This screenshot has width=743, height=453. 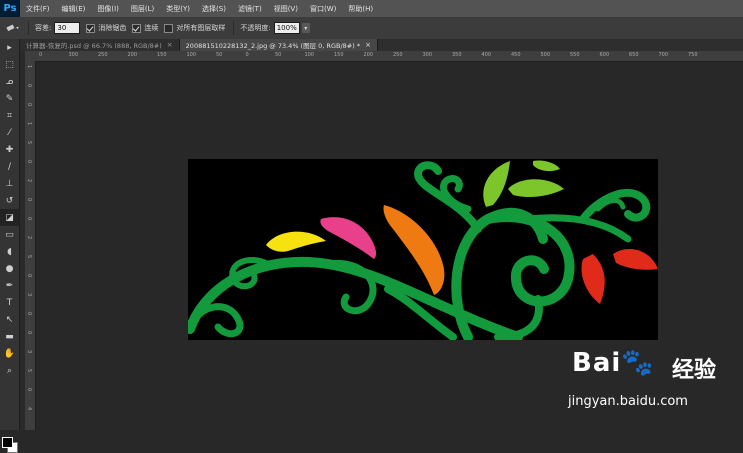 I want to click on menu-layer: 图层(L), so click(x=142, y=9).